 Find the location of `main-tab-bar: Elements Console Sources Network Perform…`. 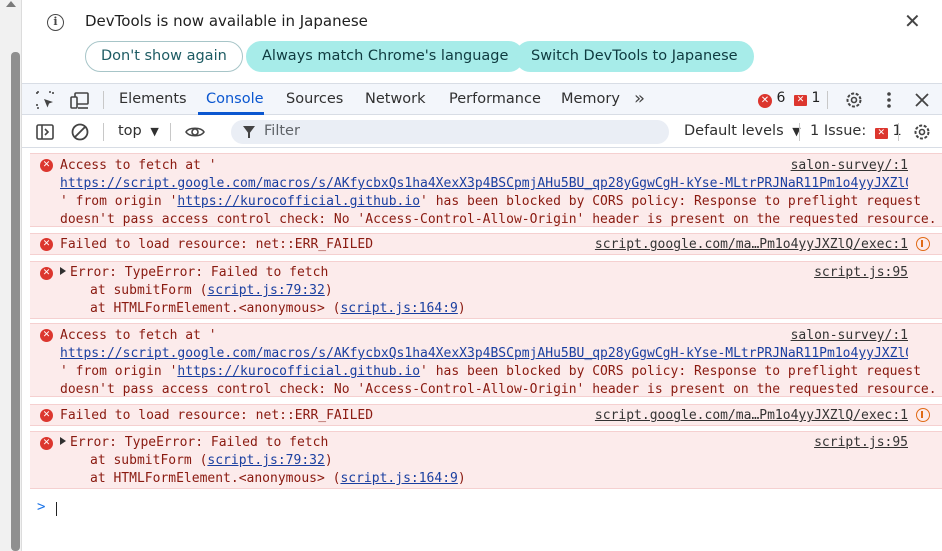

main-tab-bar: Elements Console Sources Network Perform… is located at coordinates (482, 99).